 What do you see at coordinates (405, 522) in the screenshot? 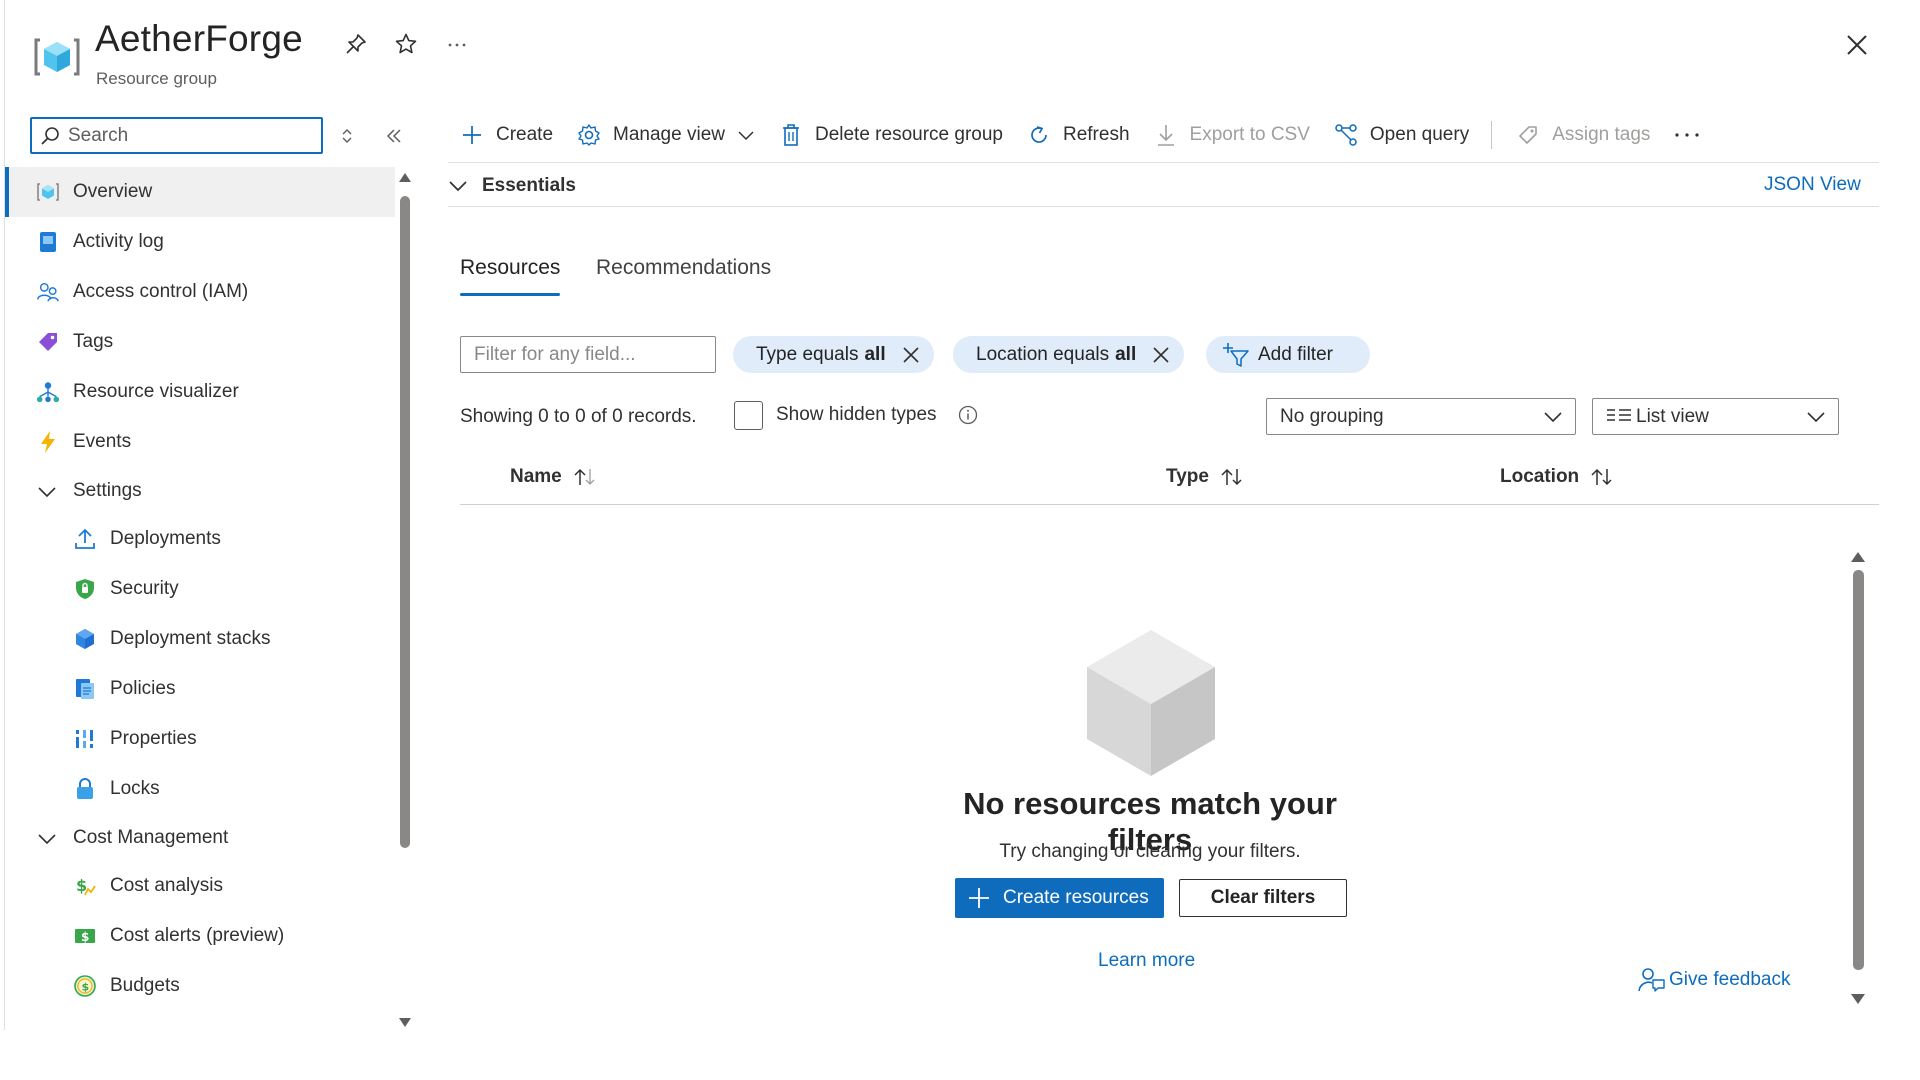
I see `sidebar-scrollbar-thumb` at bounding box center [405, 522].